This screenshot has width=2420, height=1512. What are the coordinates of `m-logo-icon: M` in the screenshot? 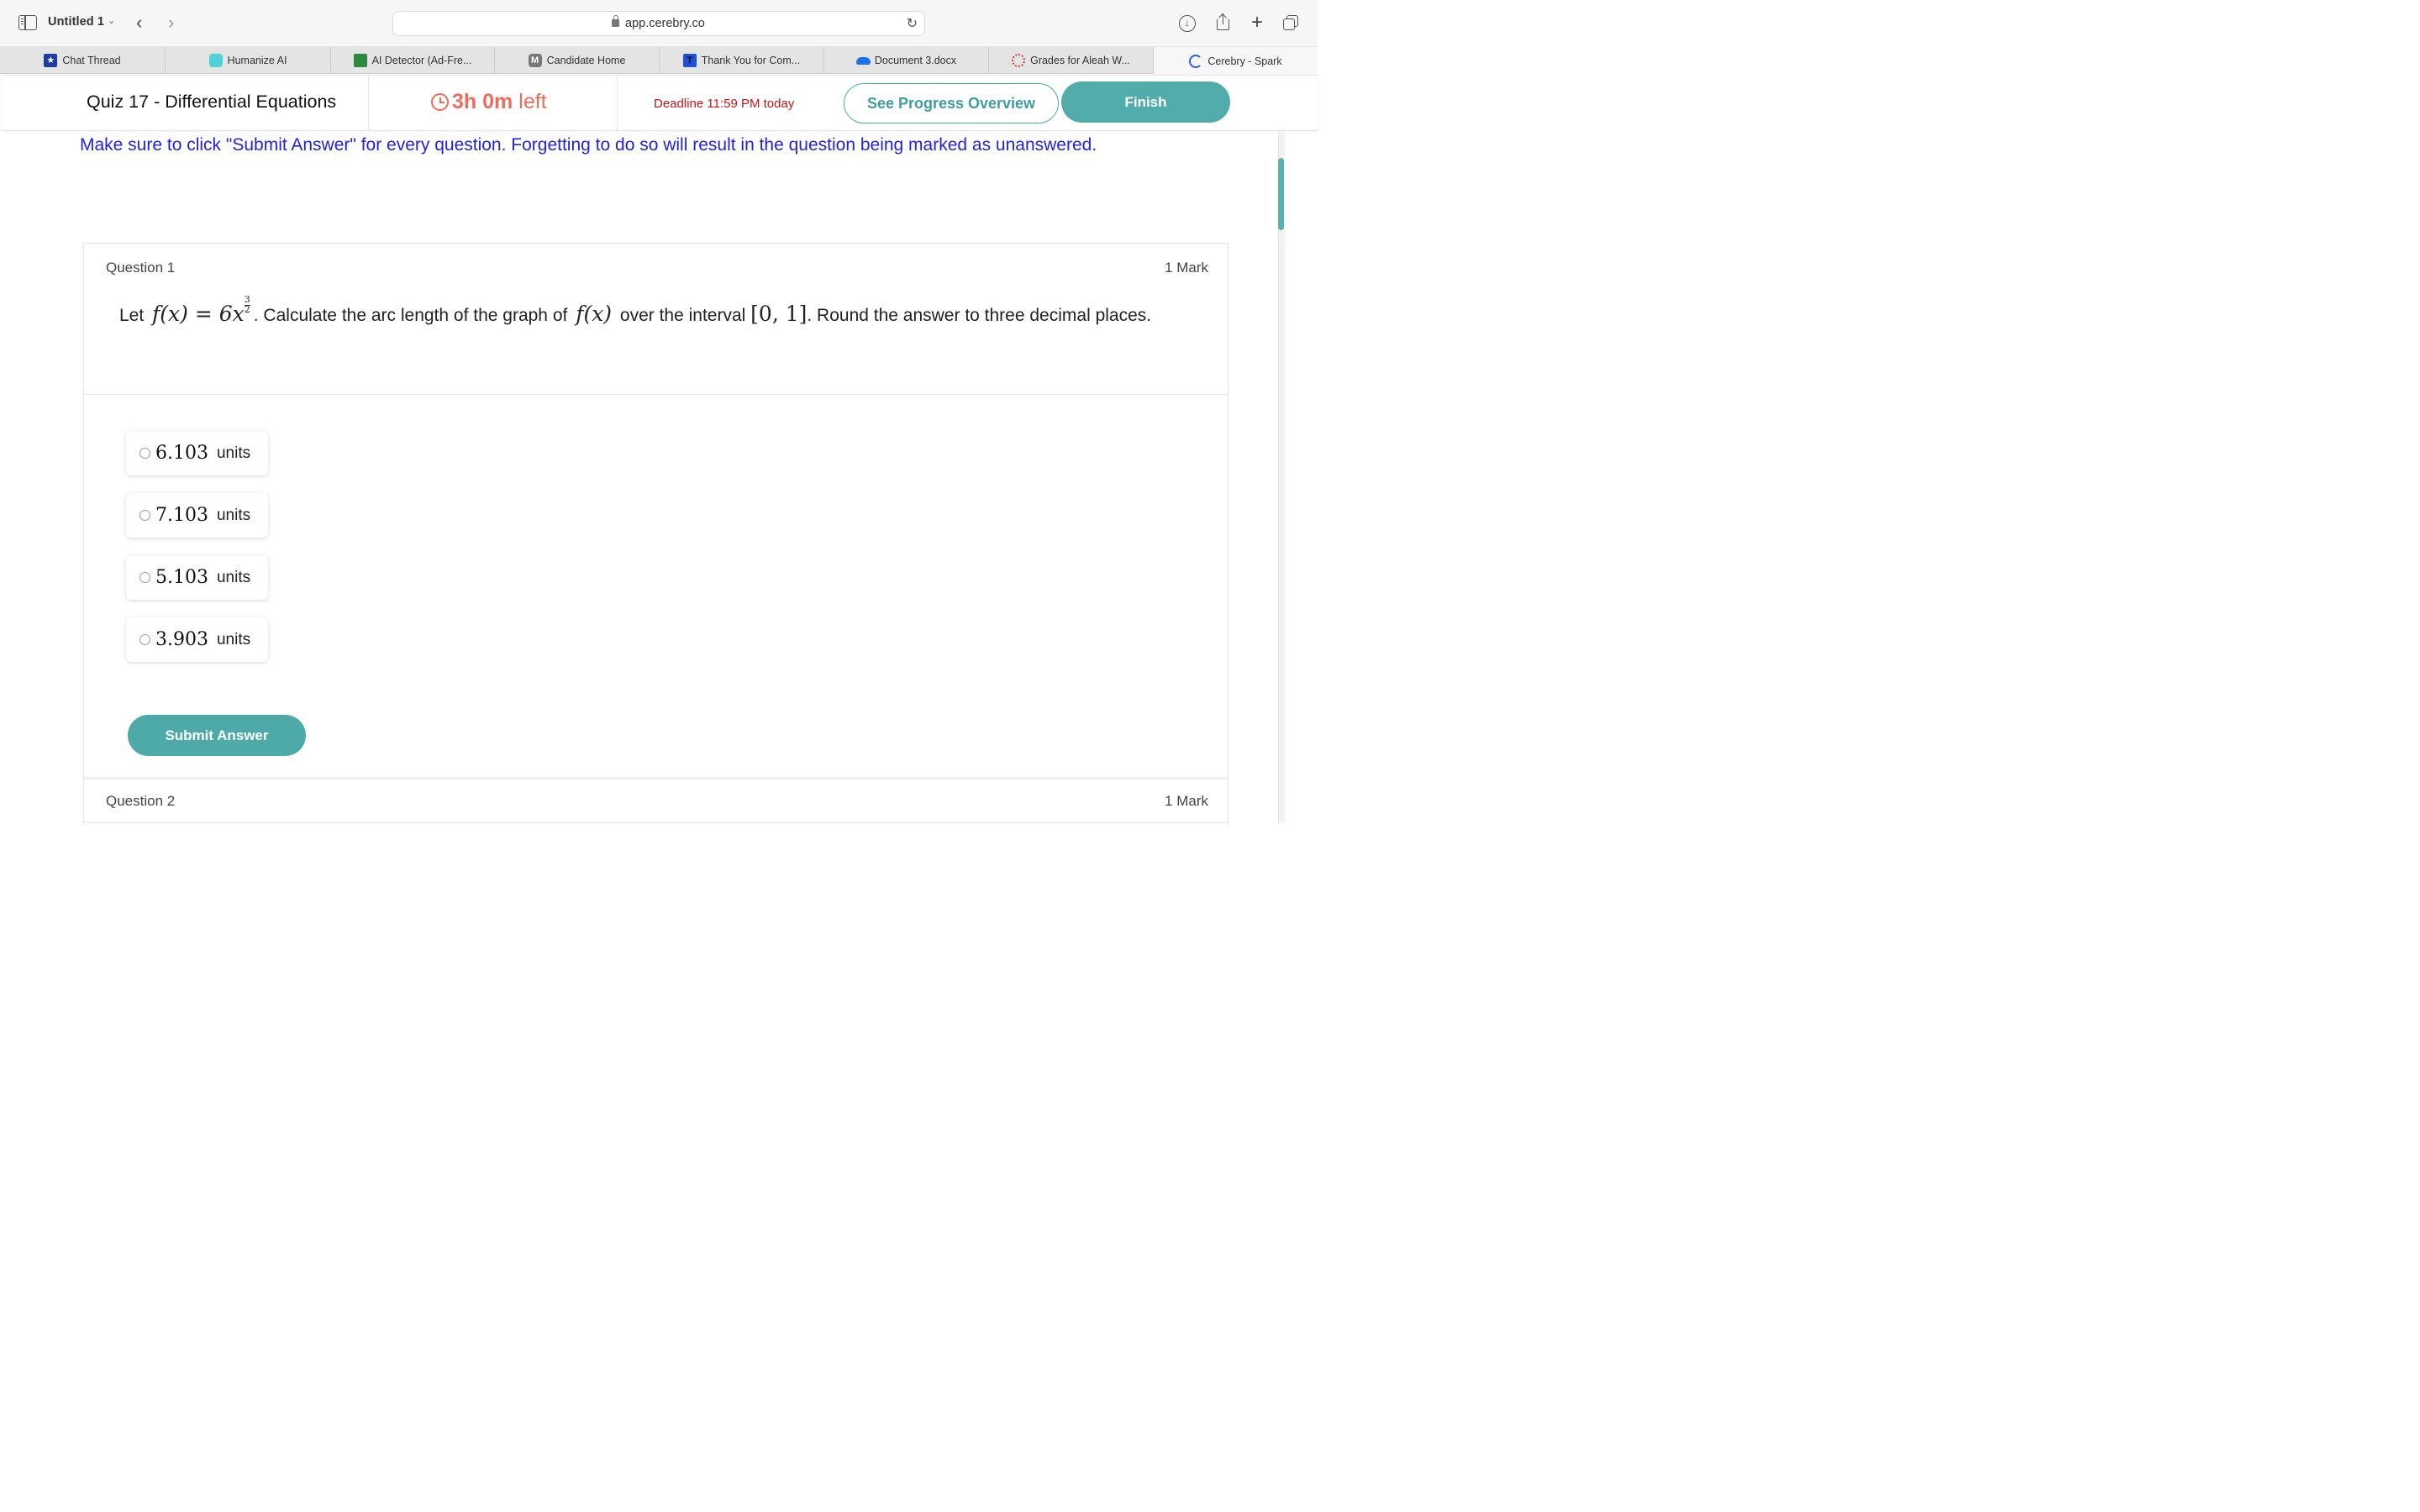 It's located at (535, 60).